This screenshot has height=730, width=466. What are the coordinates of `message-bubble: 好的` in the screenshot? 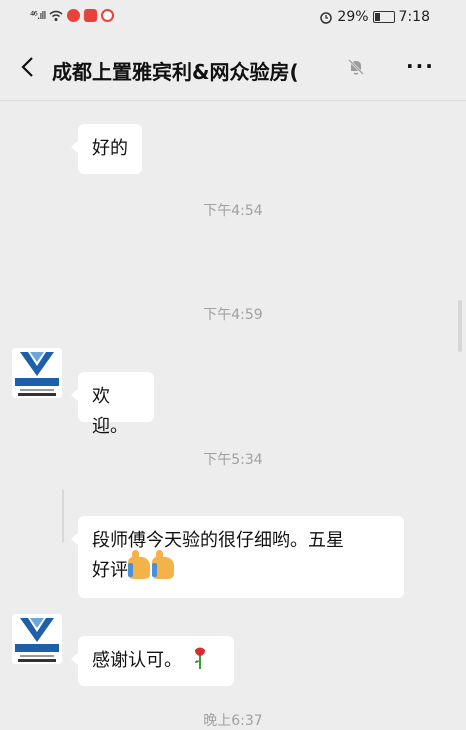 It's located at (106, 149).